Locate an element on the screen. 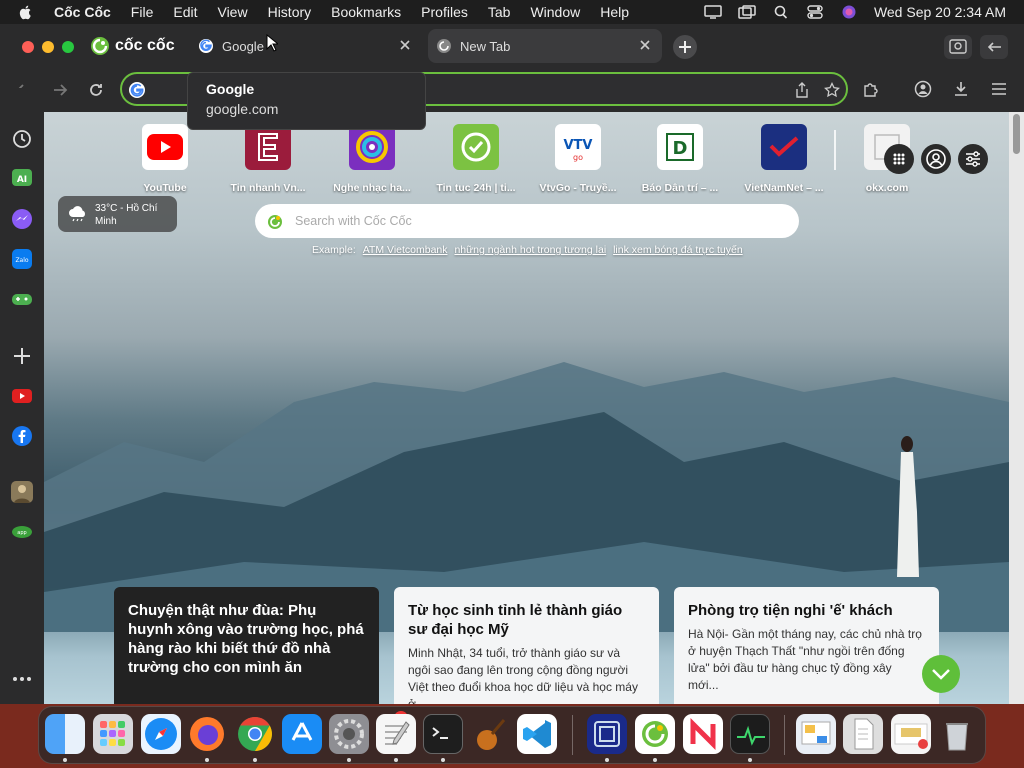 The width and height of the screenshot is (1024, 768). cloud-rain-icon is located at coordinates (77, 214).